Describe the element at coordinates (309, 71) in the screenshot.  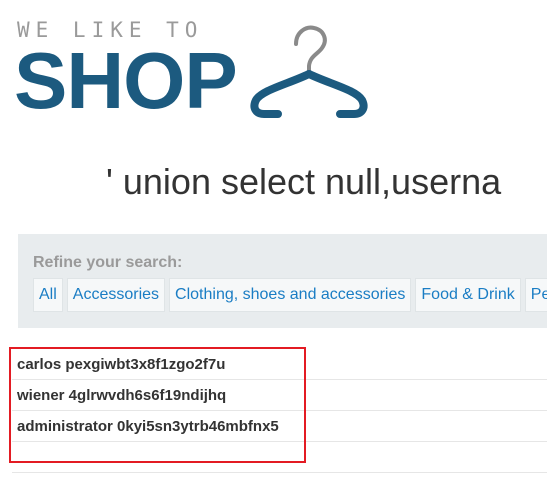
I see `coat-hanger-icon` at that location.